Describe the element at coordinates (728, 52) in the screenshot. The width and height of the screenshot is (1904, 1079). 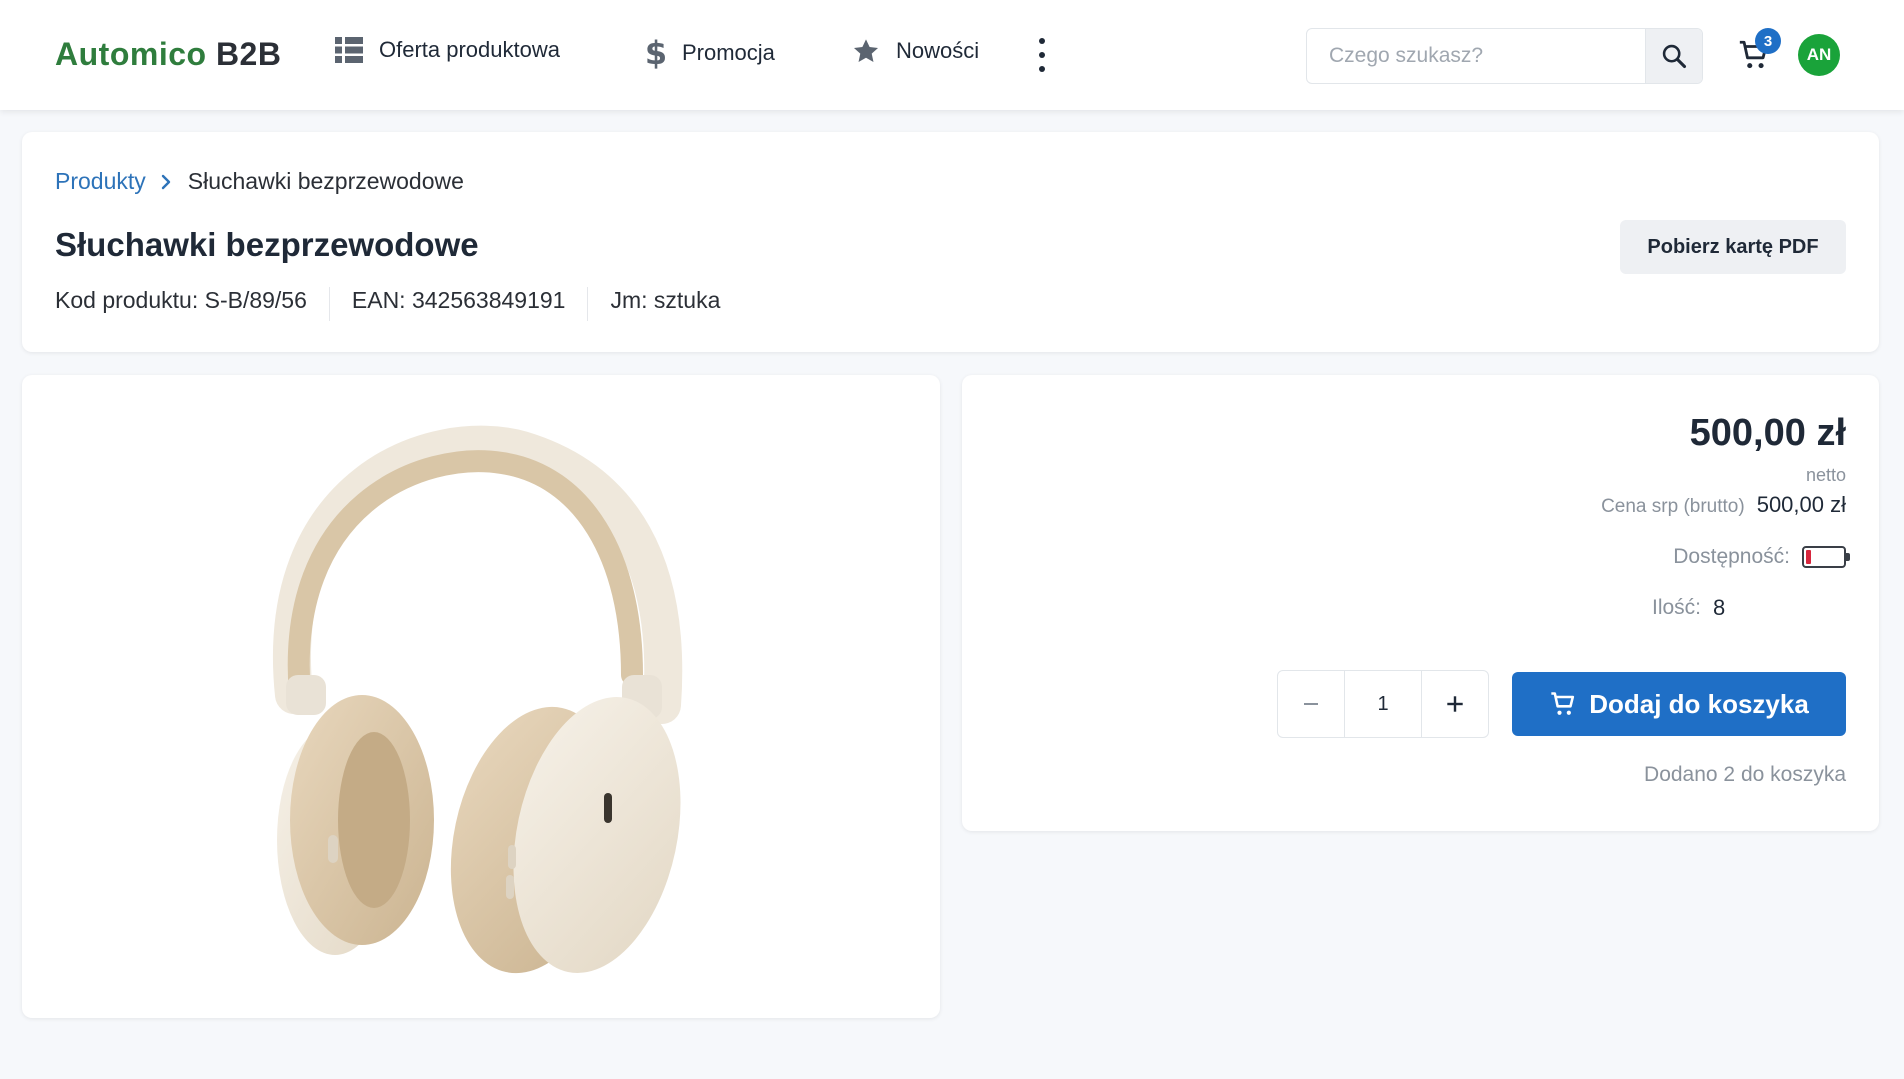
I see `nav-item-label: Promocja` at that location.